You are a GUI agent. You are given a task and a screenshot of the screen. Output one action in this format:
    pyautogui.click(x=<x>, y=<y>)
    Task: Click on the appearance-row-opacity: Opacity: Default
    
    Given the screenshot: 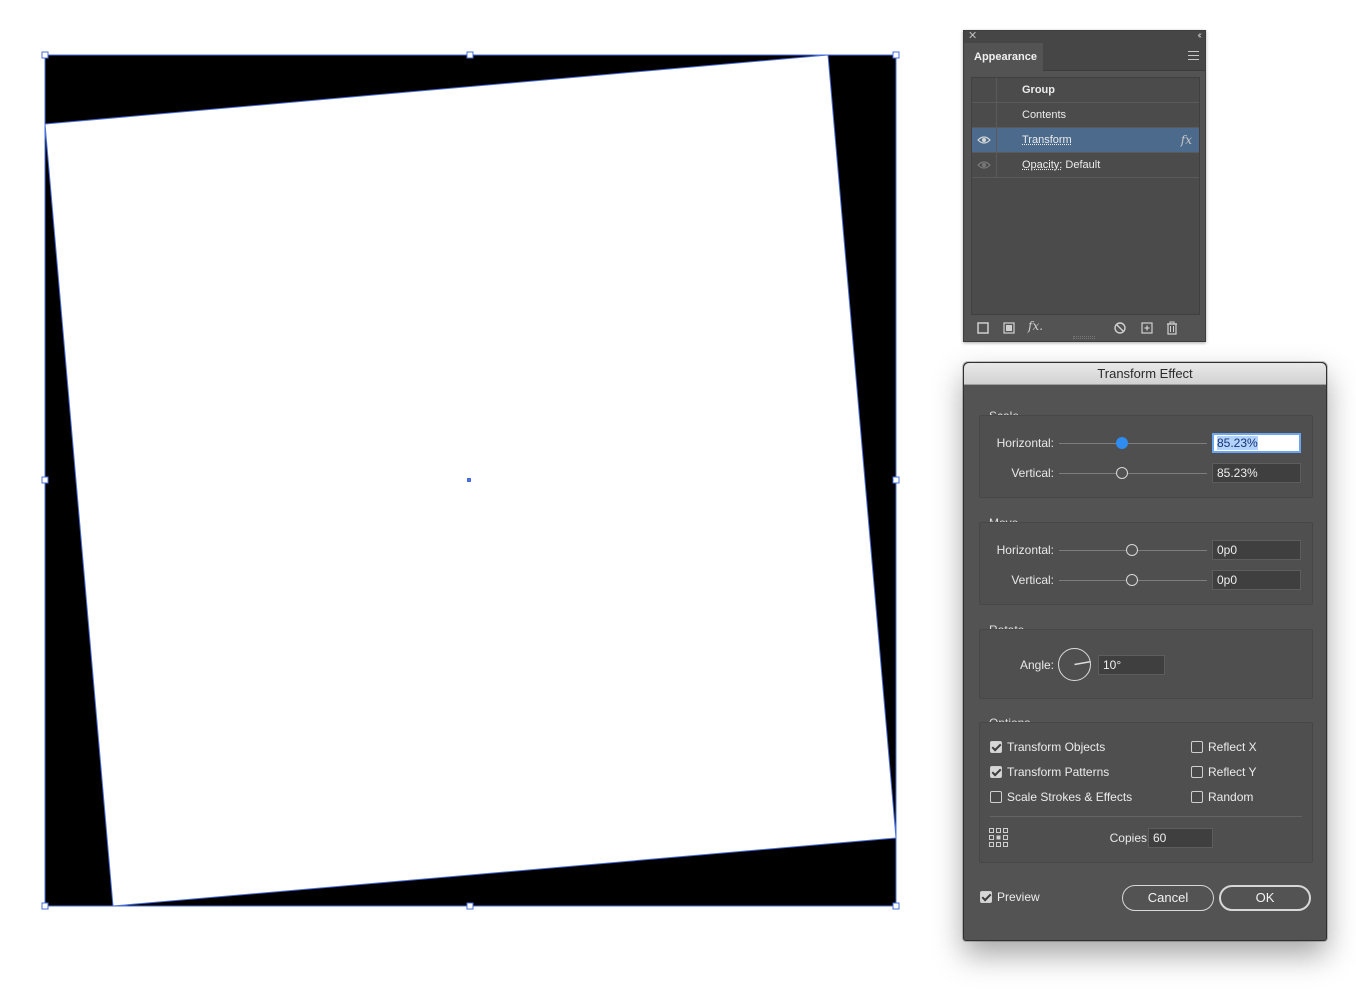 What is the action you would take?
    pyautogui.click(x=1085, y=165)
    